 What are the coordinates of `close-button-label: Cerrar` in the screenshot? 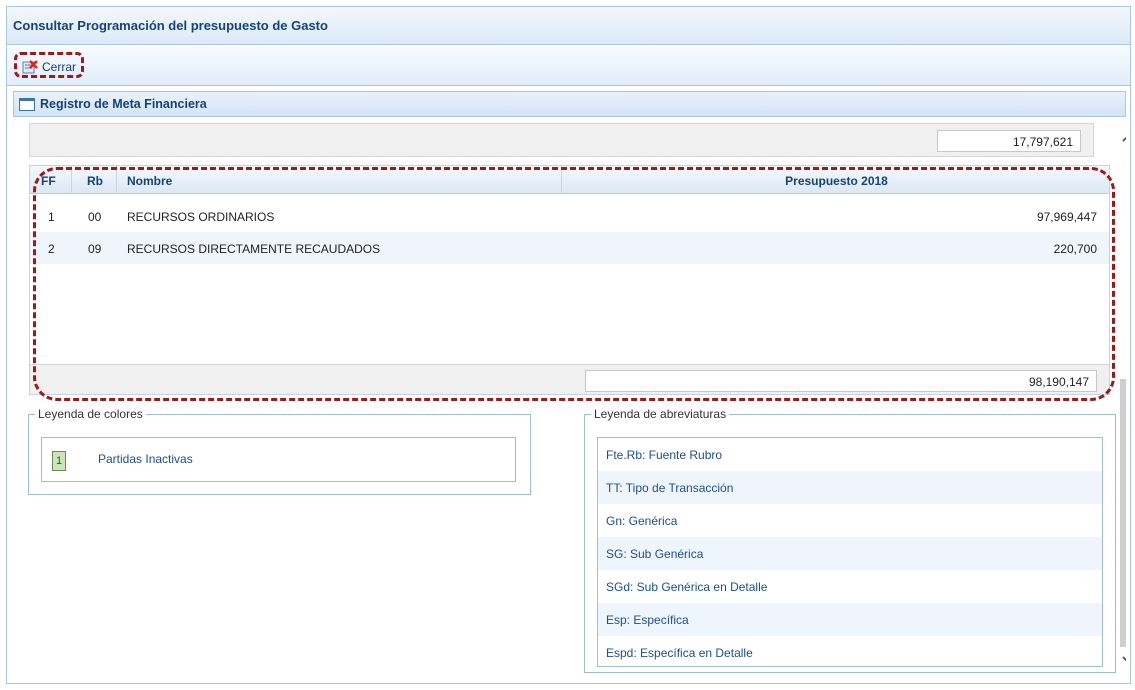 It's located at (59, 67).